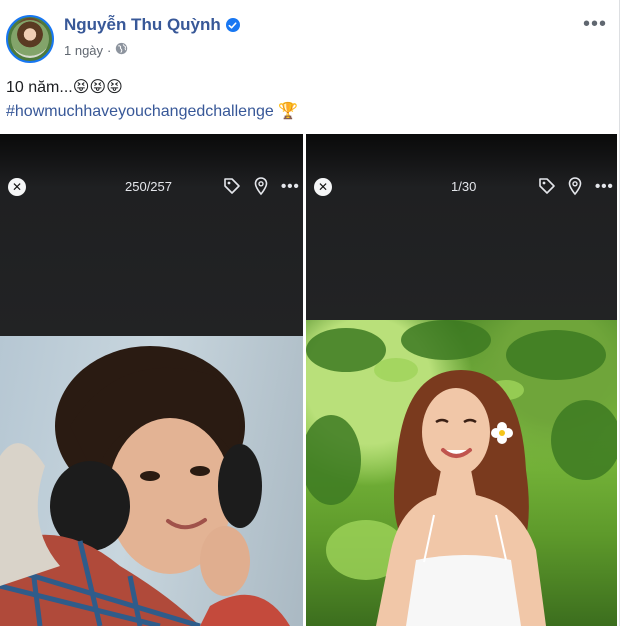 The width and height of the screenshot is (620, 626). What do you see at coordinates (140, 111) in the screenshot?
I see `hashtag-link: #howmuchhaveyouchangedchallenge` at bounding box center [140, 111].